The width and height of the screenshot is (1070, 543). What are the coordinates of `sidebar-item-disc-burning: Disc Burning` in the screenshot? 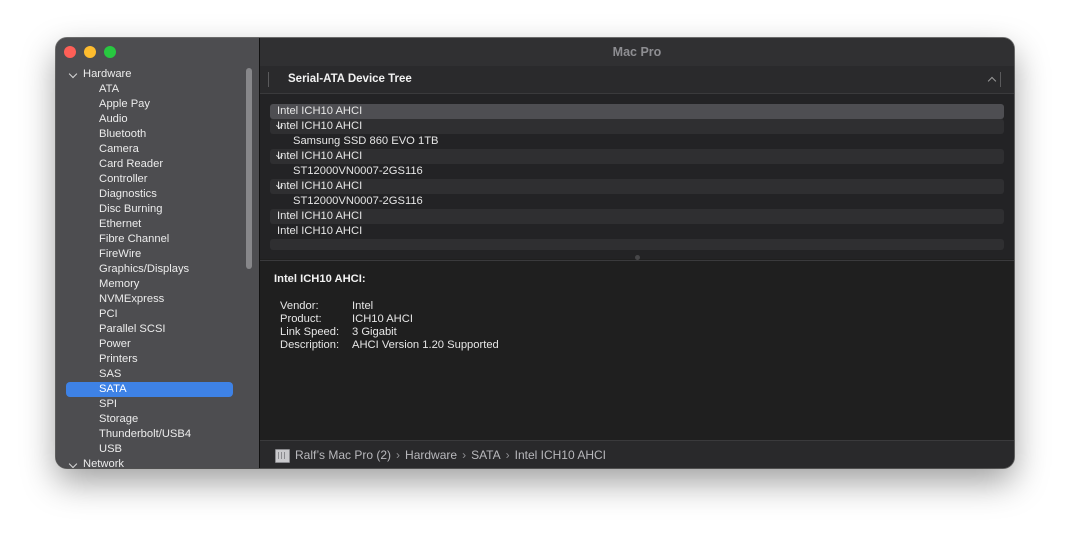 It's located at (151, 209).